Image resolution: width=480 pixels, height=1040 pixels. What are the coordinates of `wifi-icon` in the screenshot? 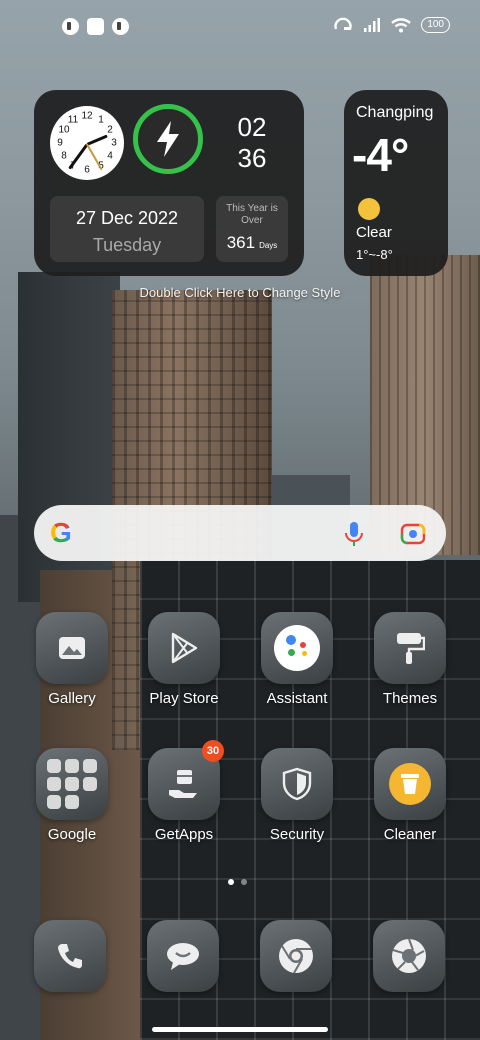 It's located at (401, 25).